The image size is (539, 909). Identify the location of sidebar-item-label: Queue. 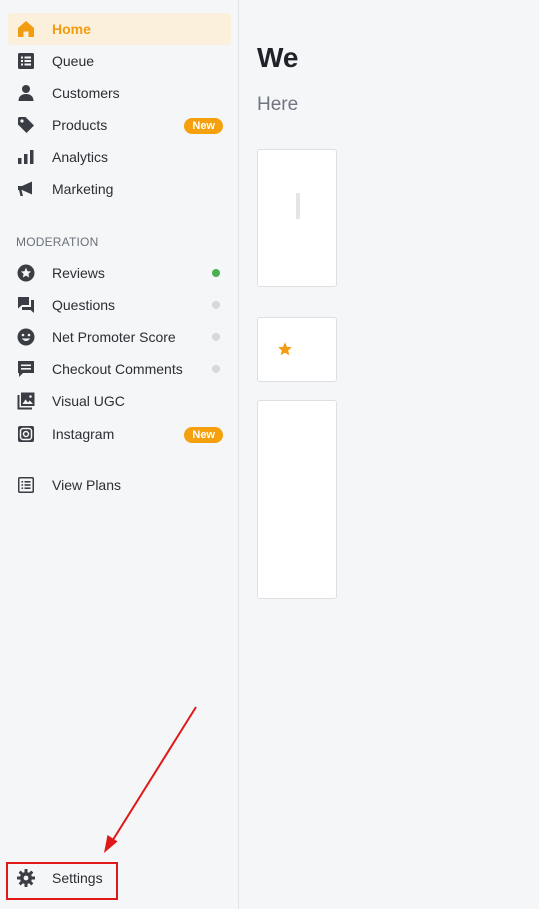
(73, 61).